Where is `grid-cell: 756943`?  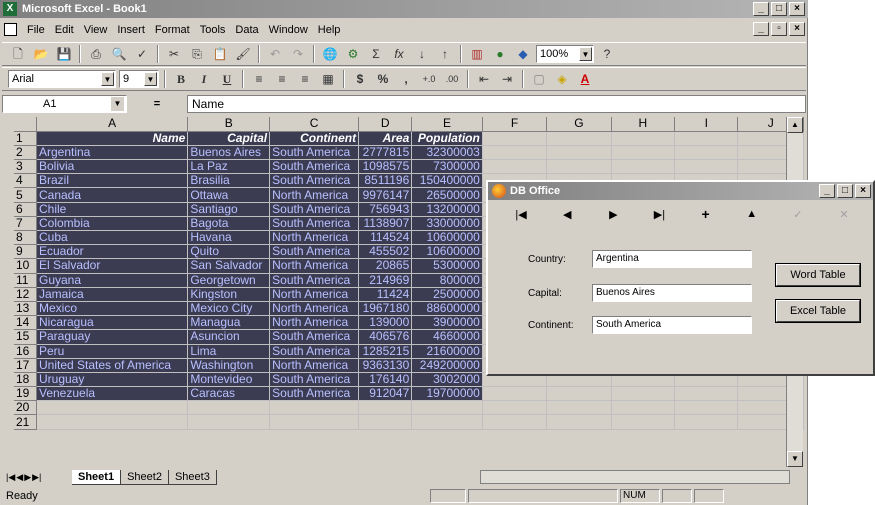
grid-cell: 756943 is located at coordinates (385, 209).